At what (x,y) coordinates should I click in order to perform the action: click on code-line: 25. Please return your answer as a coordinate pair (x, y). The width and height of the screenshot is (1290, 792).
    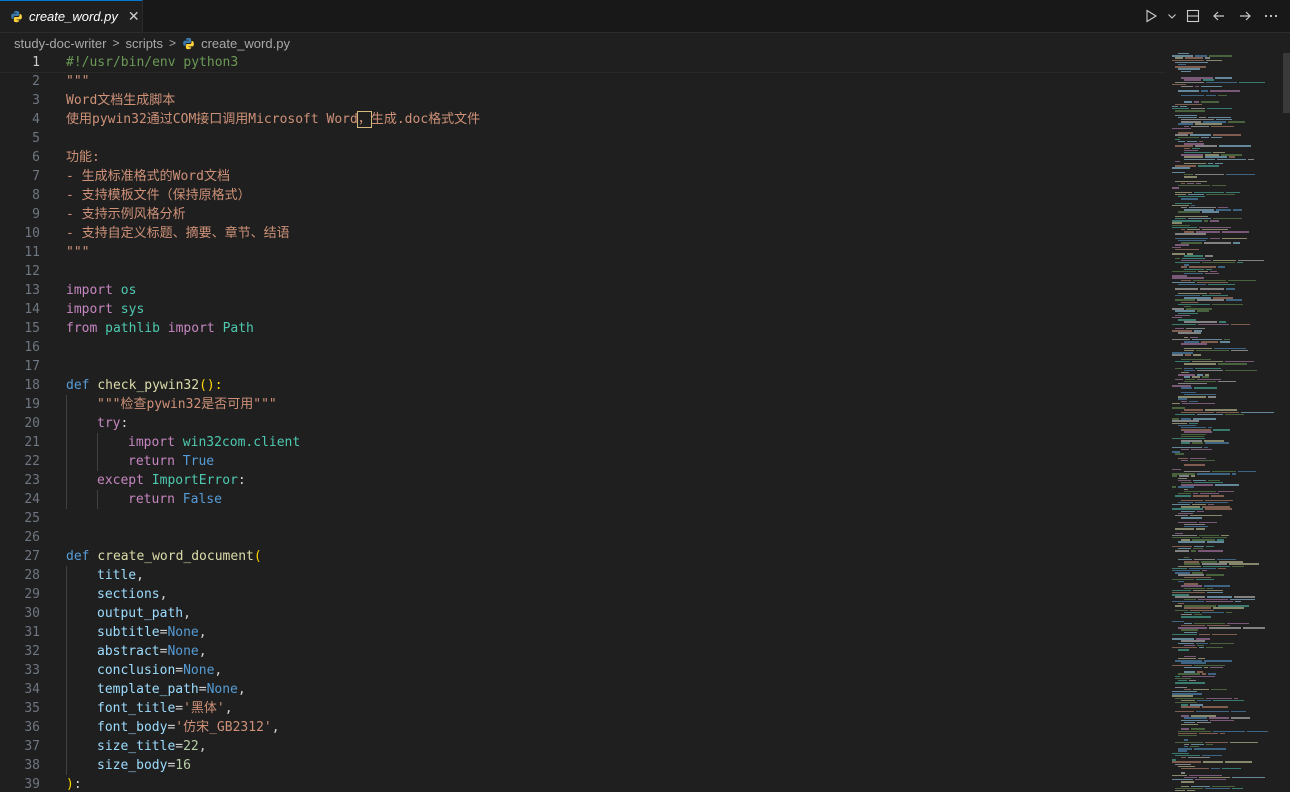
    Looking at the image, I should click on (583, 518).